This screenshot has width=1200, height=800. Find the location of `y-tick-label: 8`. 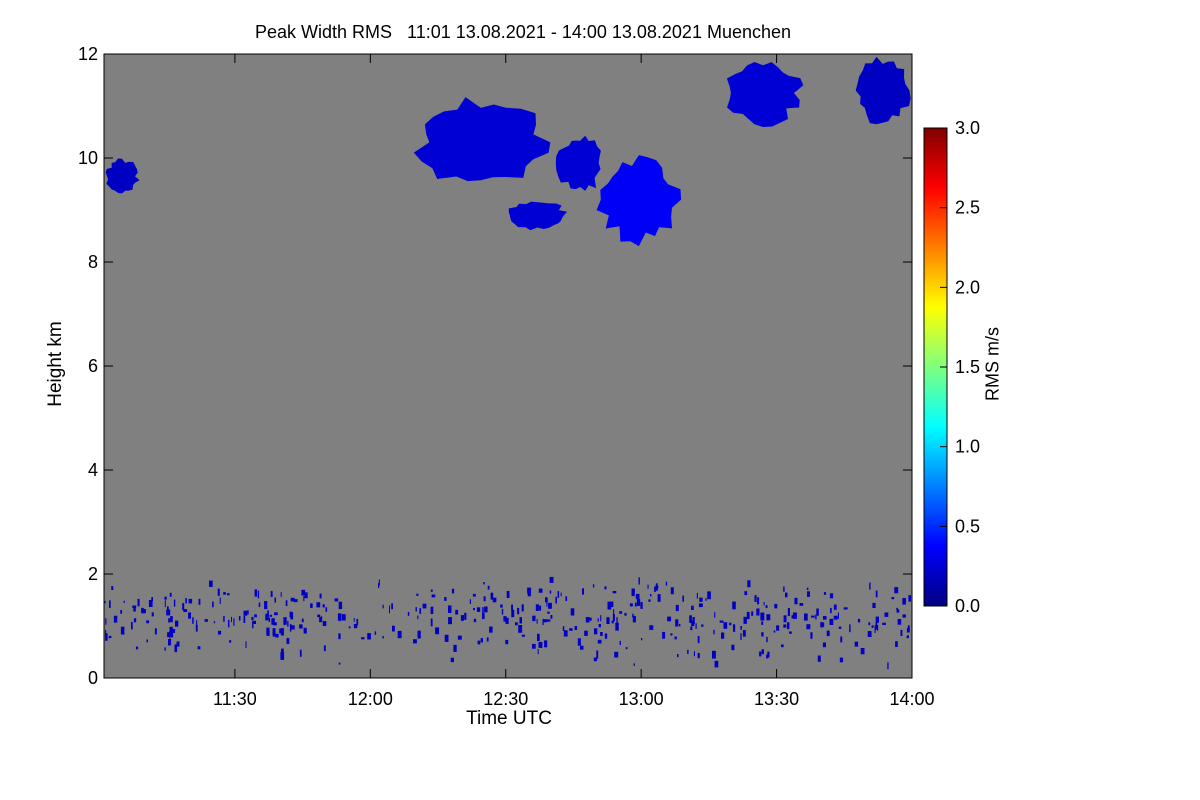

y-tick-label: 8 is located at coordinates (93, 262).